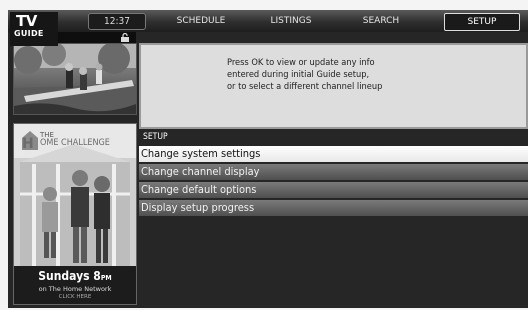  Describe the element at coordinates (381, 21) in the screenshot. I see `tab-search: SEARCH` at that location.